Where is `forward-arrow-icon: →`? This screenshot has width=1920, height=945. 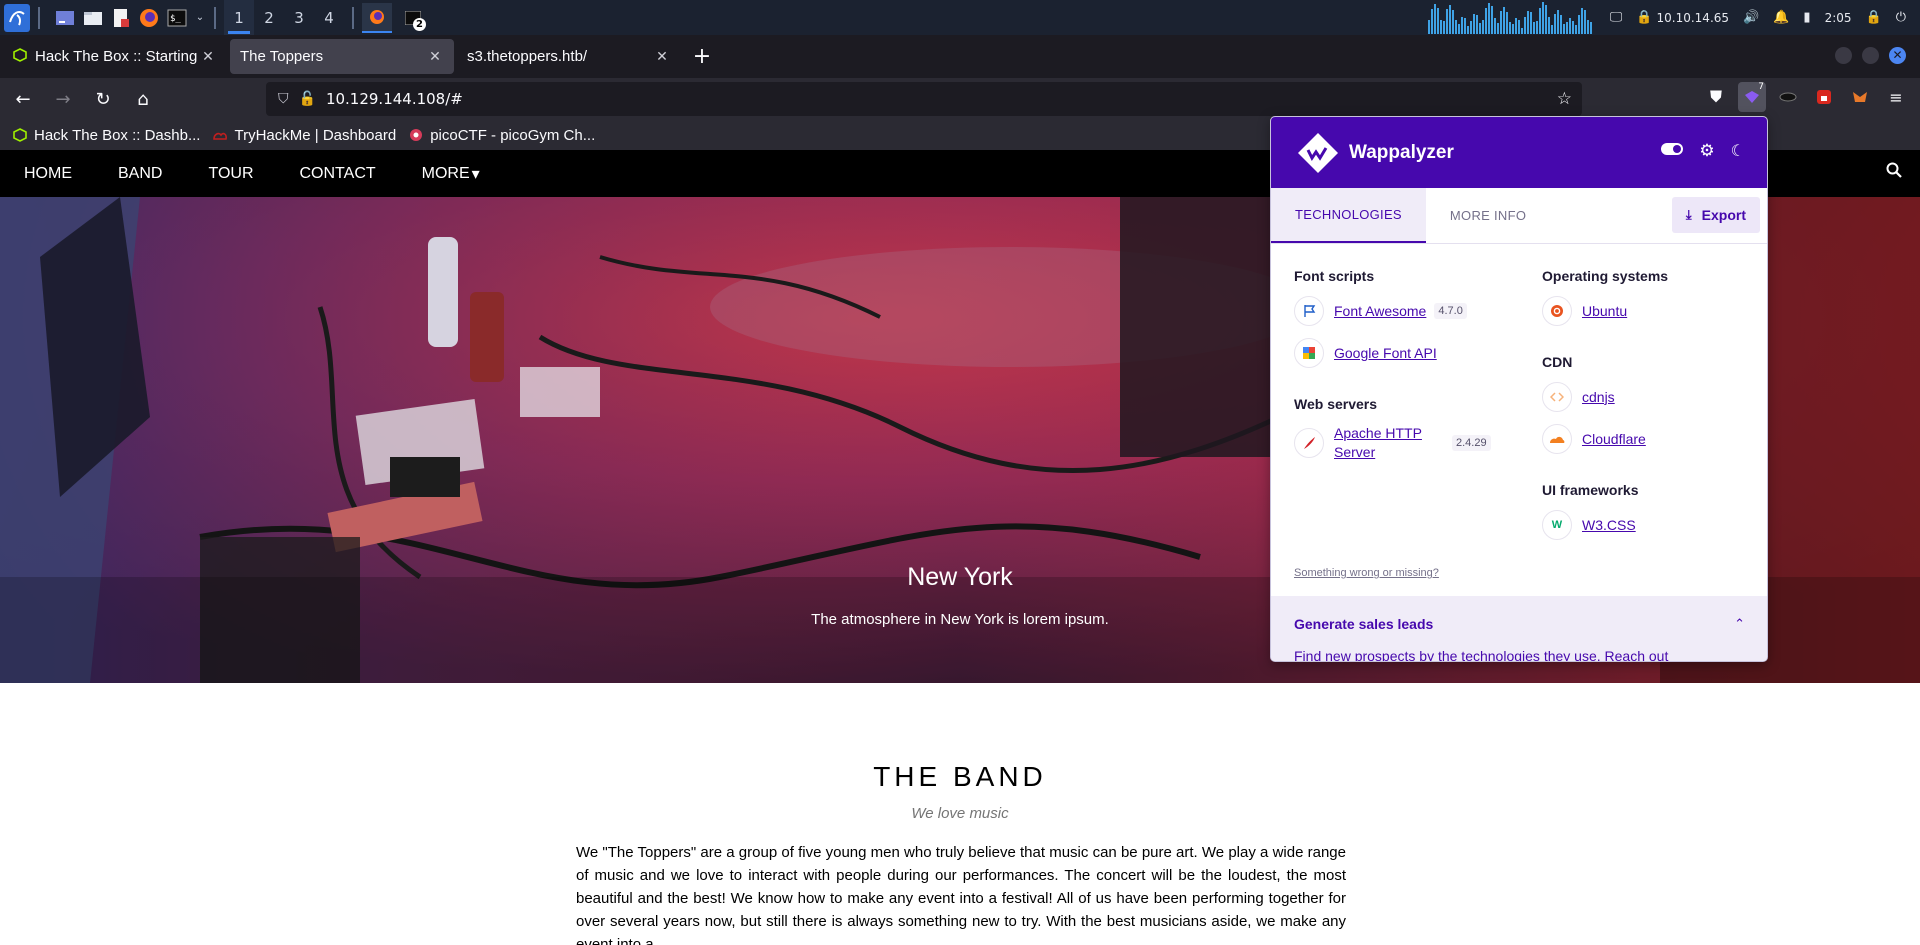 forward-arrow-icon: → is located at coordinates (63, 99).